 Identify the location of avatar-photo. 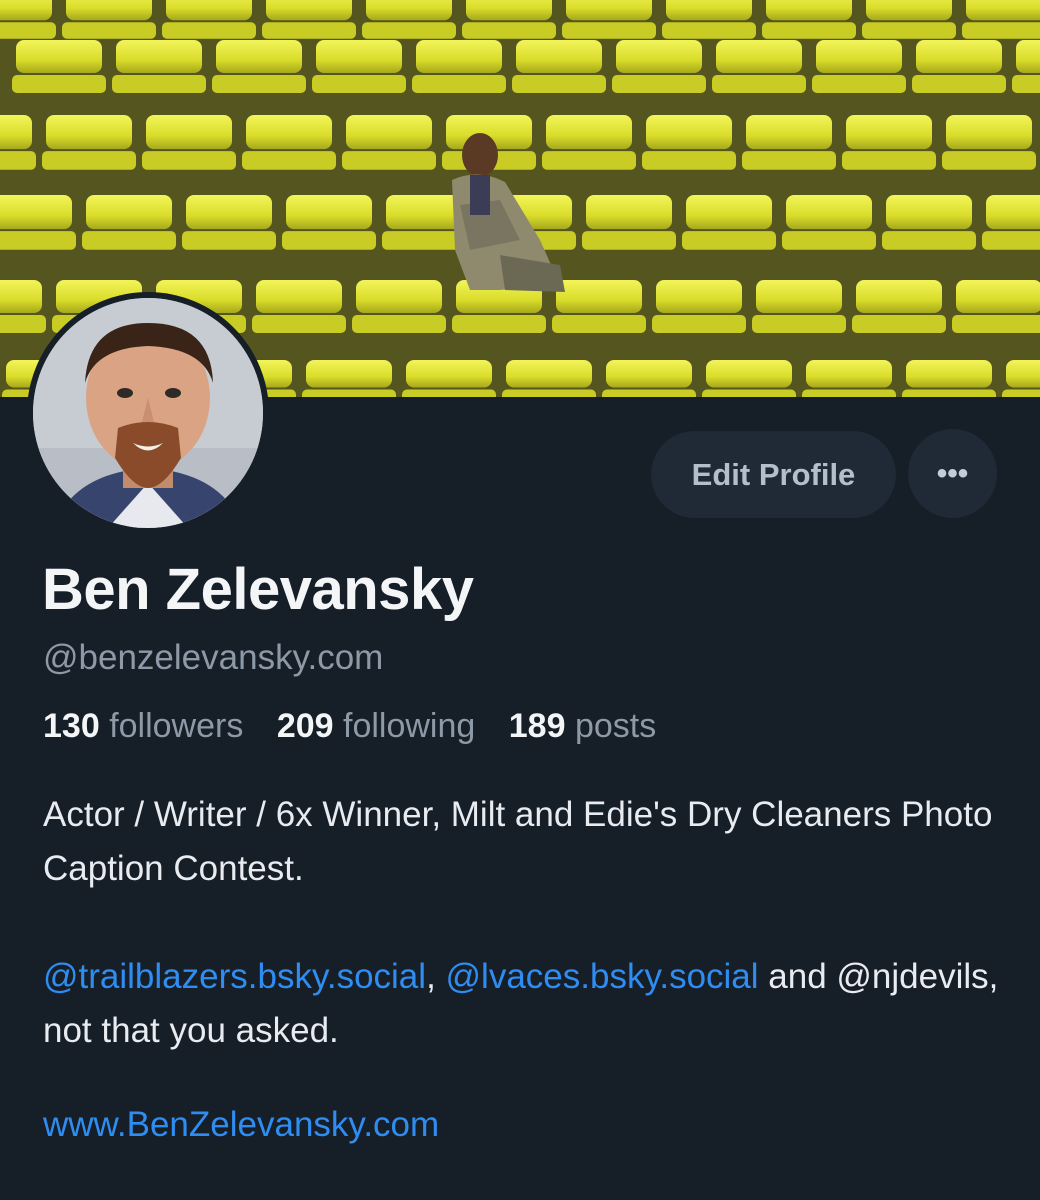
(148, 413).